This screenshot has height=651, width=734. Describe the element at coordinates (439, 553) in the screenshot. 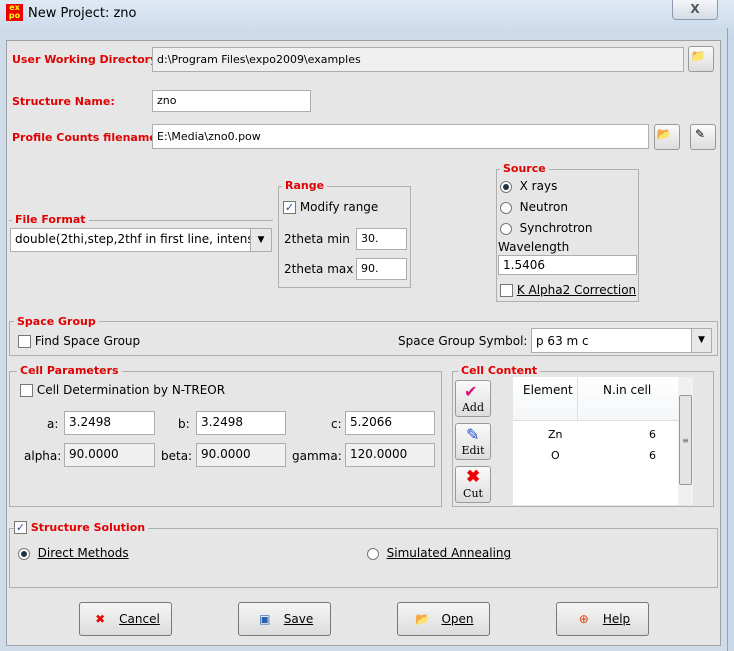

I see `radio-simulated-annealing: Simulated Annealing` at that location.